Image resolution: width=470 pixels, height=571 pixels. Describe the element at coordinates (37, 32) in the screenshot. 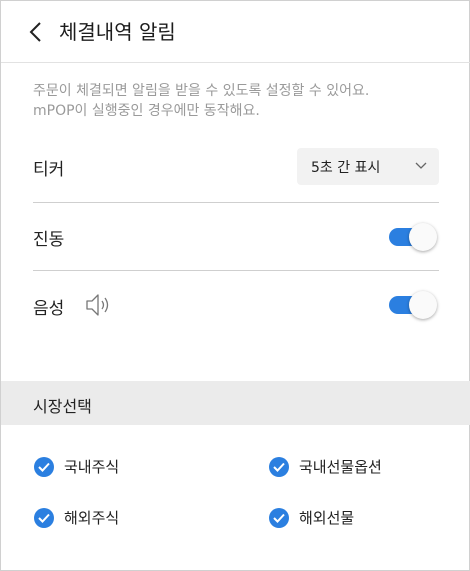

I see `back-arrow-icon` at that location.